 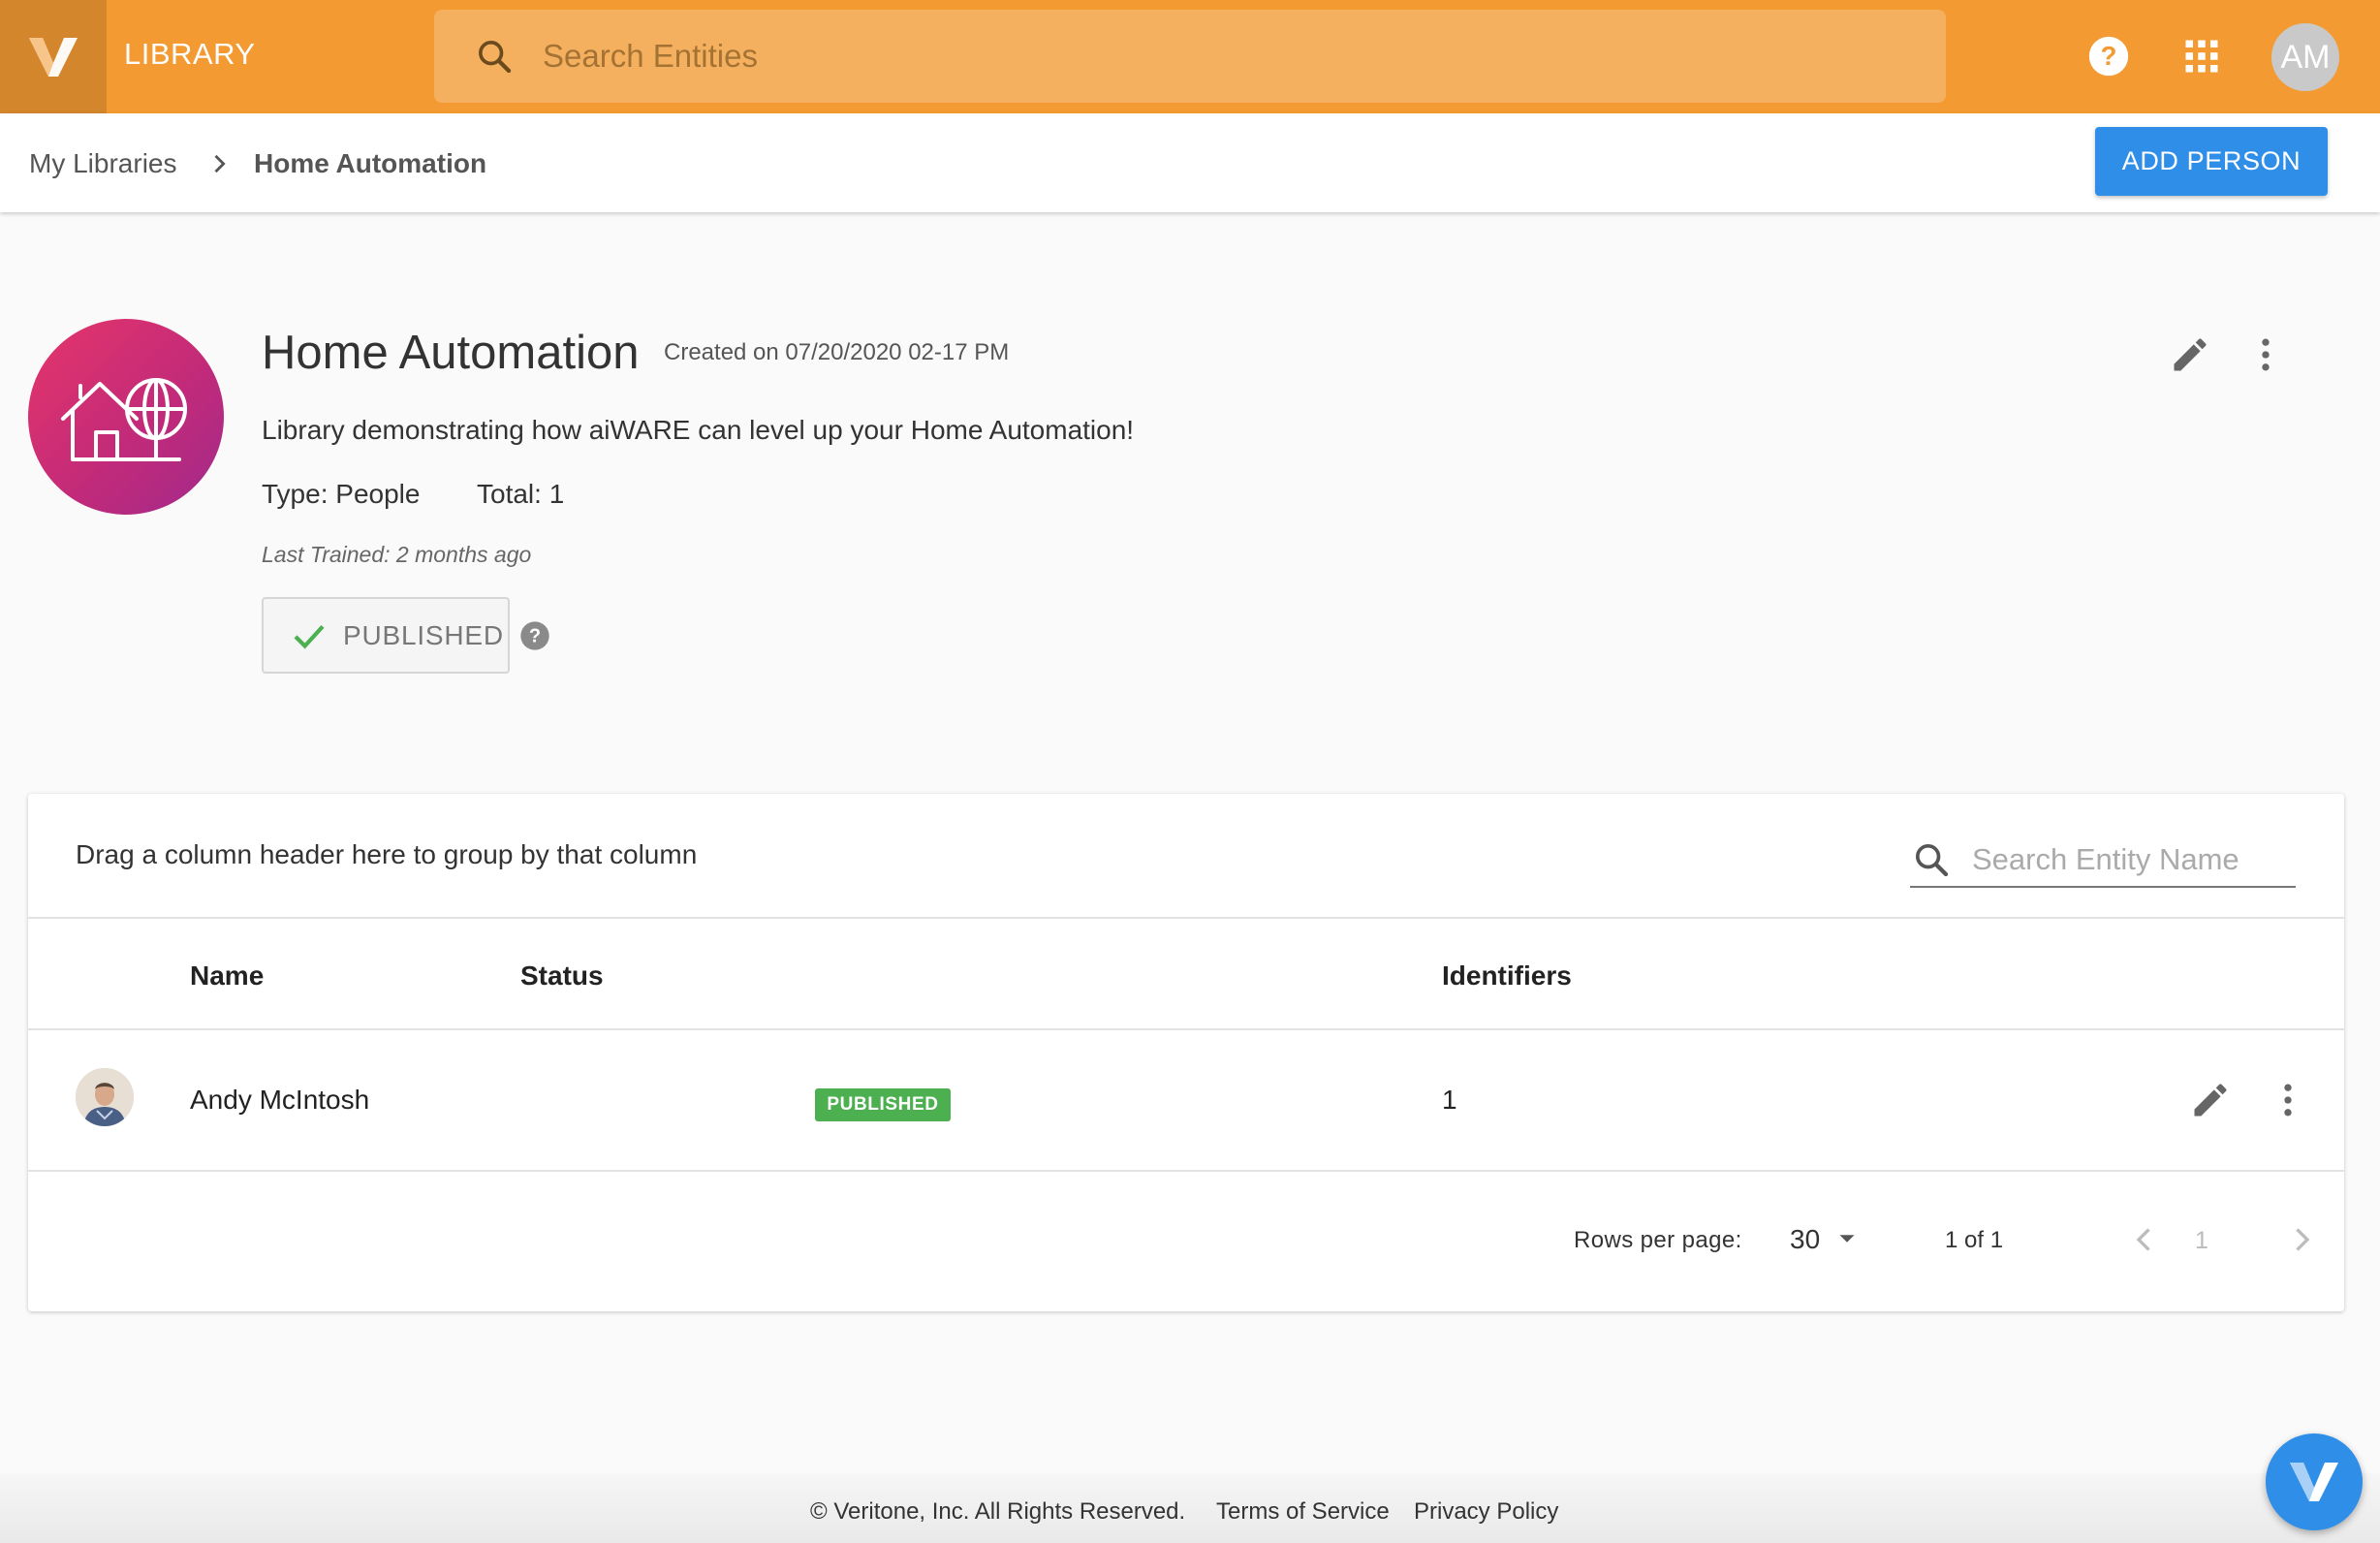 I want to click on search-entities-input, so click(x=1172, y=56).